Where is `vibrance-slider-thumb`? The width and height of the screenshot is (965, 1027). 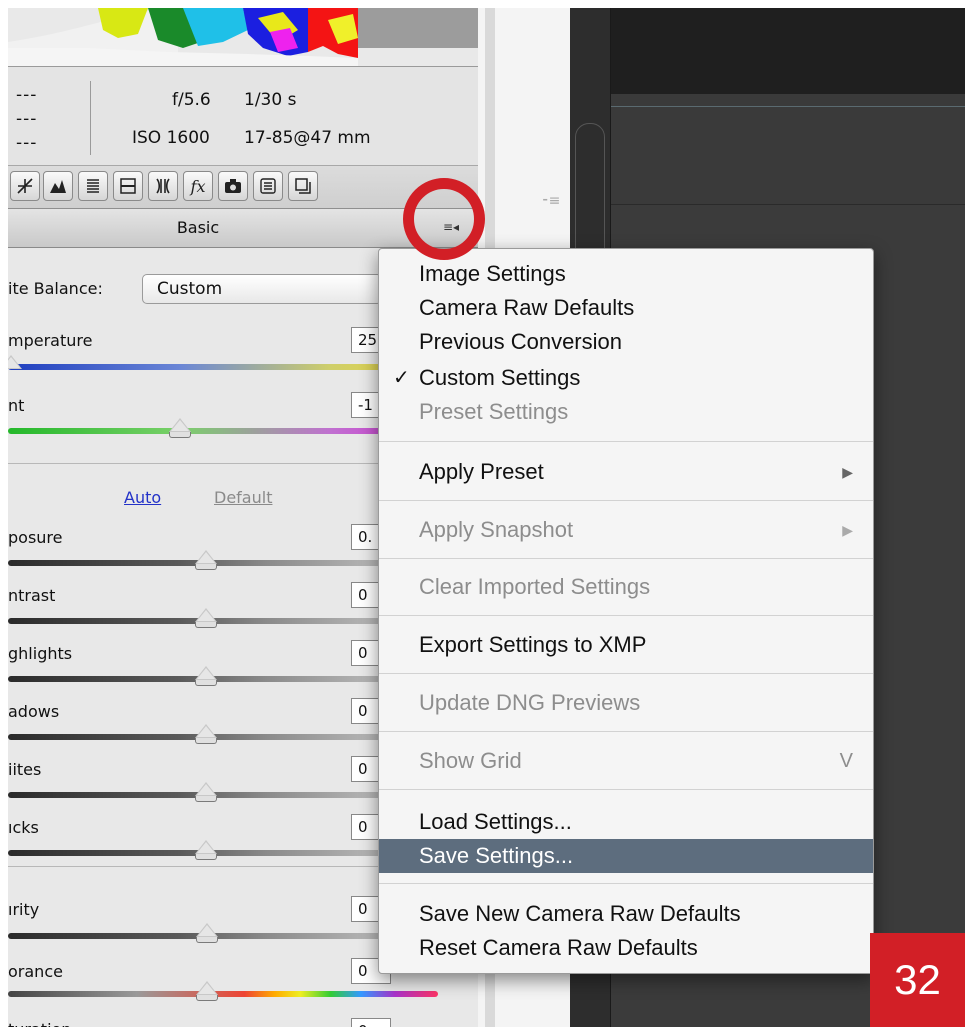
vibrance-slider-thumb is located at coordinates (207, 988).